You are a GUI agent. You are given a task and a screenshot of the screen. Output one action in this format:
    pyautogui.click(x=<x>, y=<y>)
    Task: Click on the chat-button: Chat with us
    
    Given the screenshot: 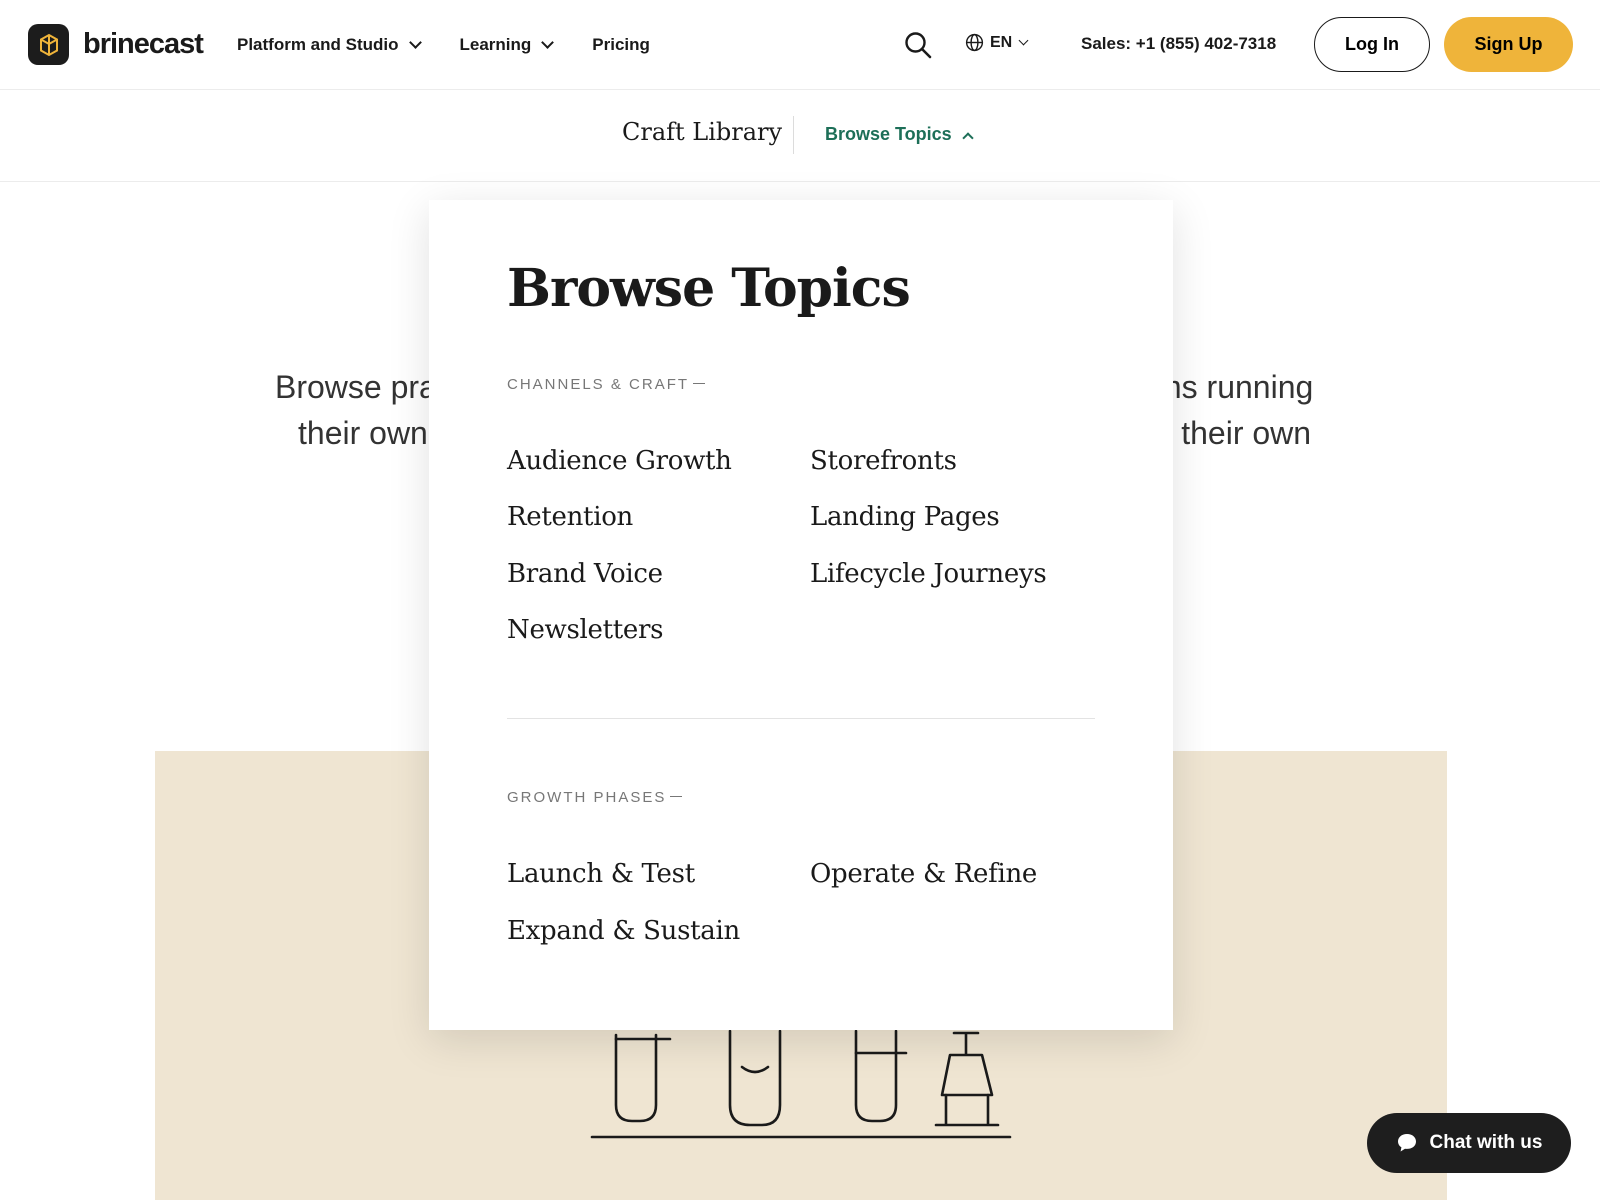 What is the action you would take?
    pyautogui.click(x=1469, y=1143)
    